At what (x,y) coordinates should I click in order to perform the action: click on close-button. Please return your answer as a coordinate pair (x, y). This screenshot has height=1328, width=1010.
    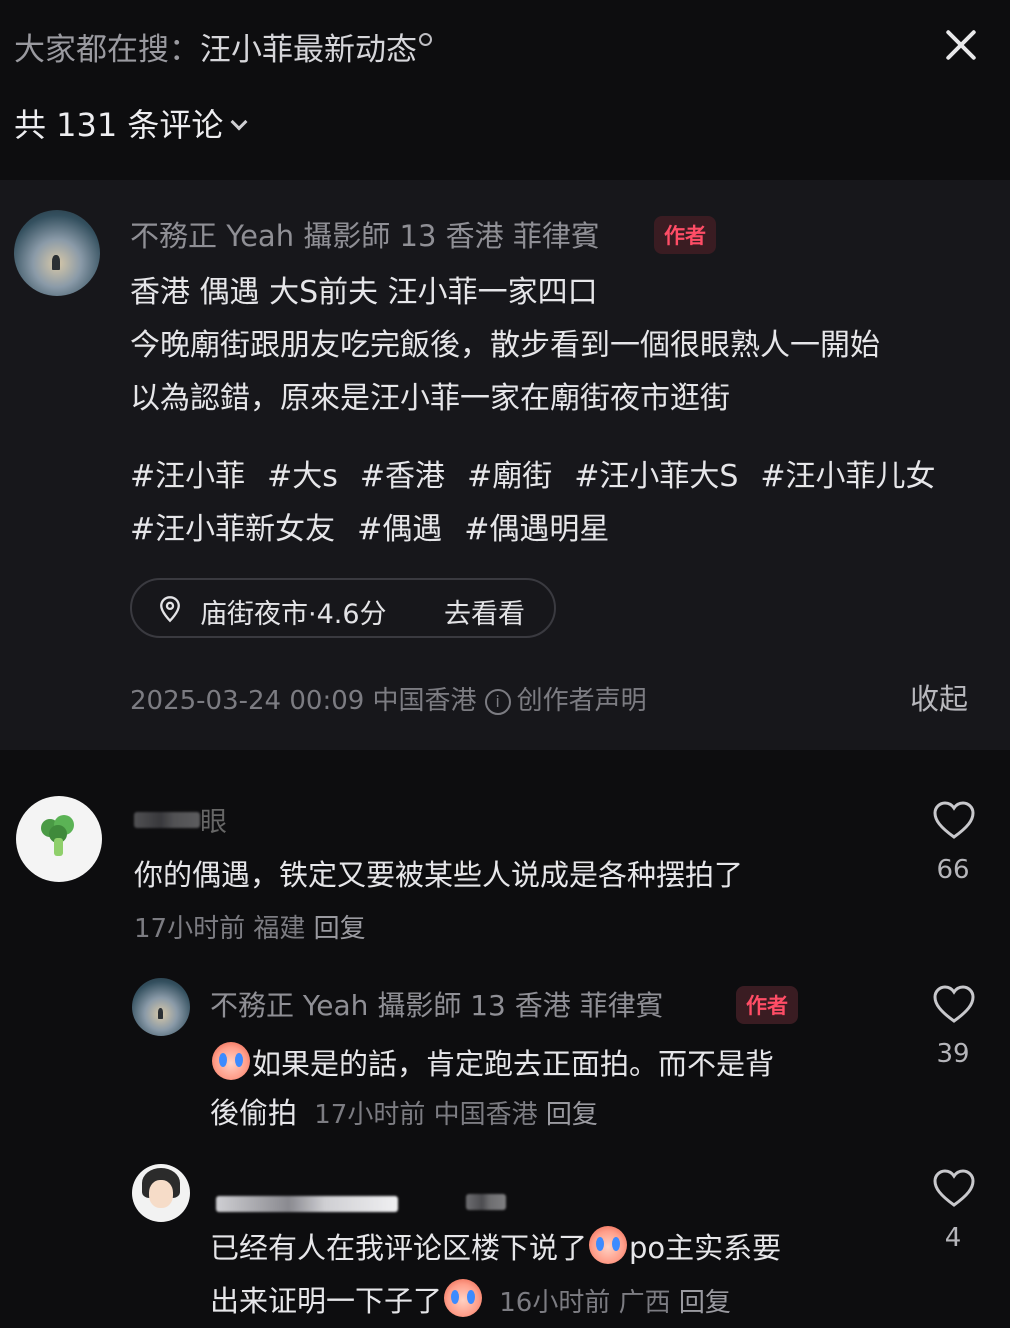
    Looking at the image, I should click on (961, 45).